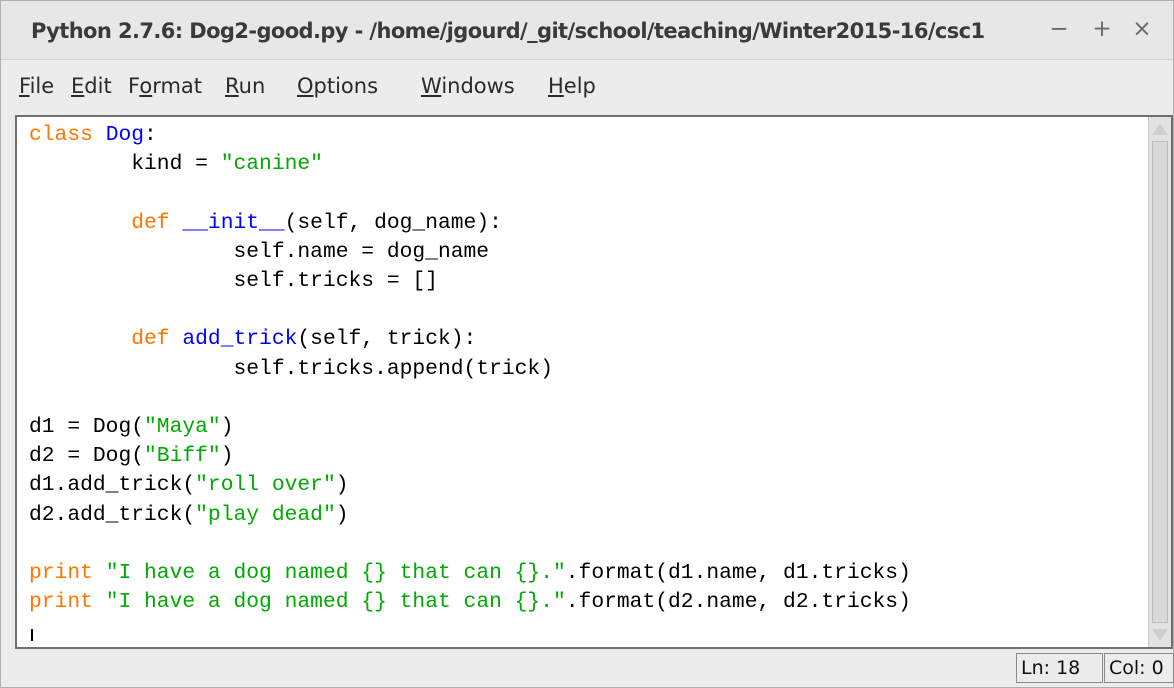 The image size is (1174, 688). I want to click on scroll-thumb, so click(1160, 382).